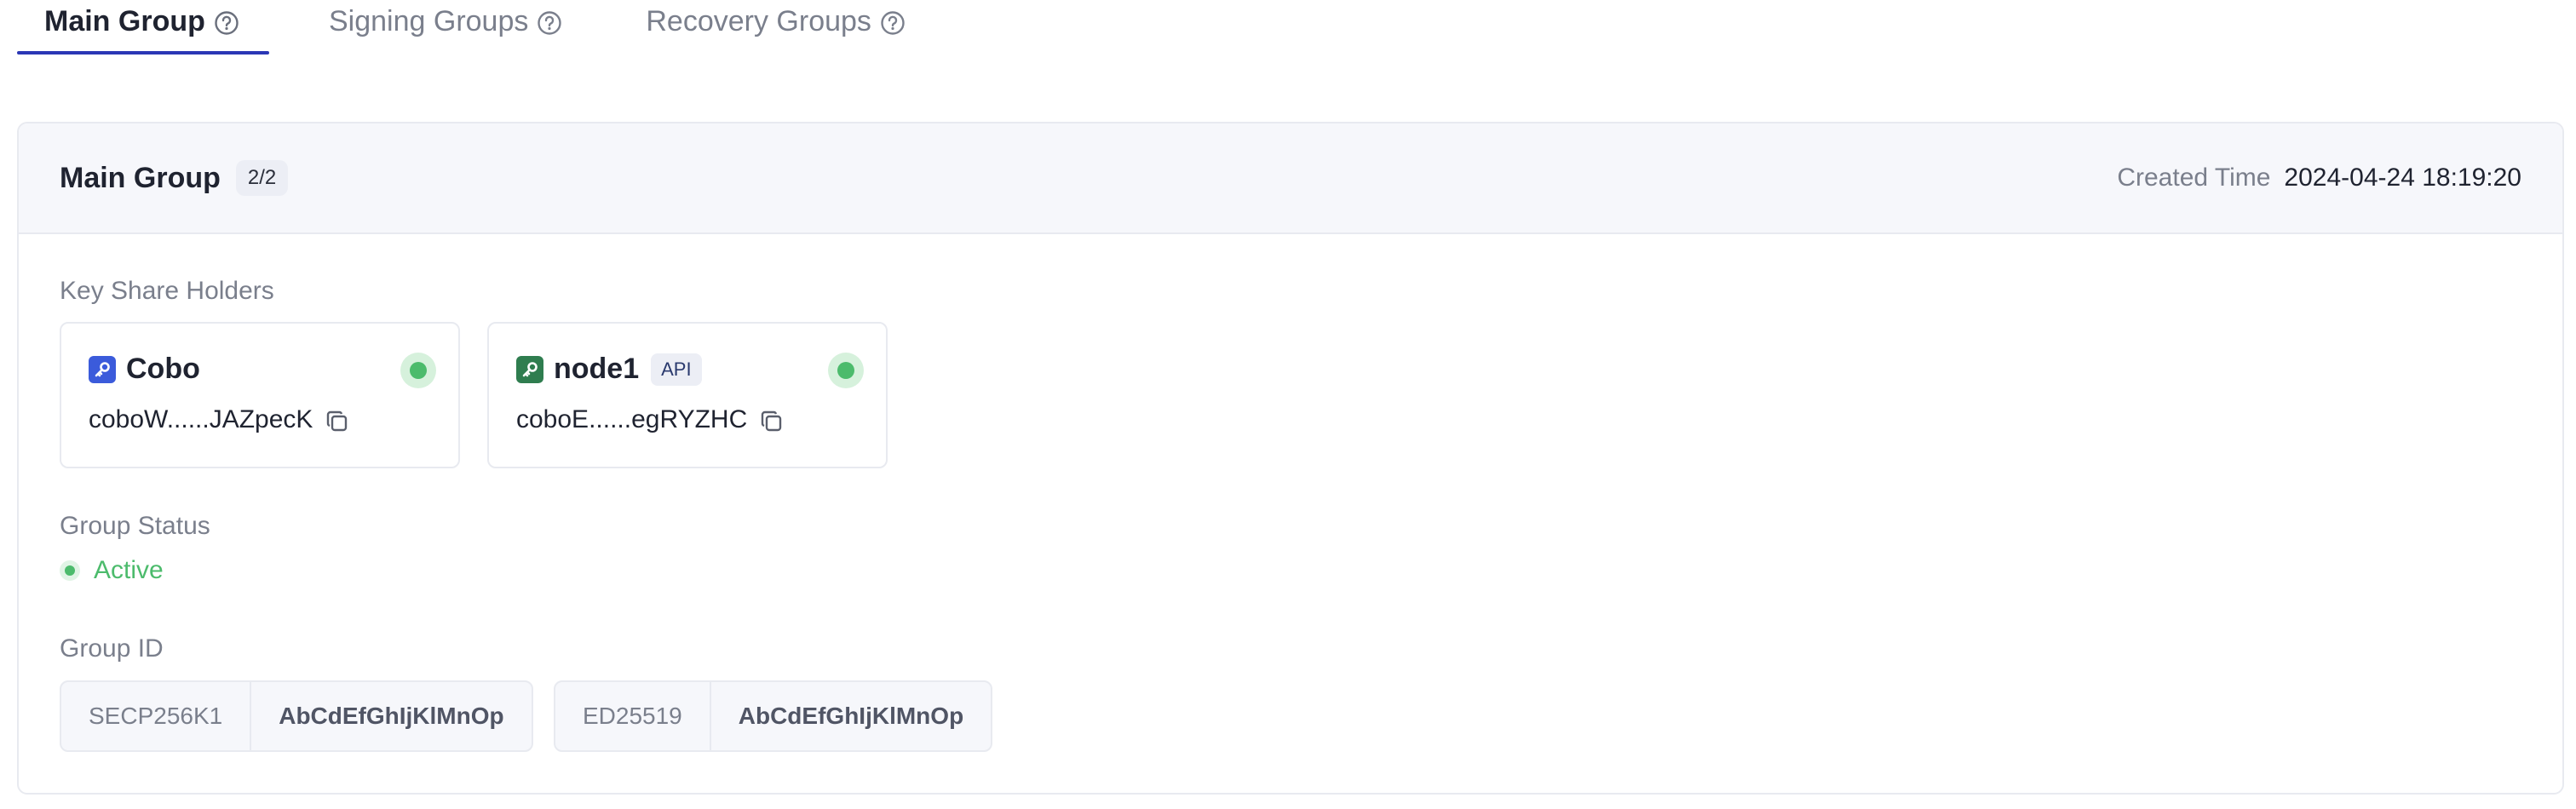 Image resolution: width=2576 pixels, height=809 pixels. I want to click on group-status: Active, so click(112, 570).